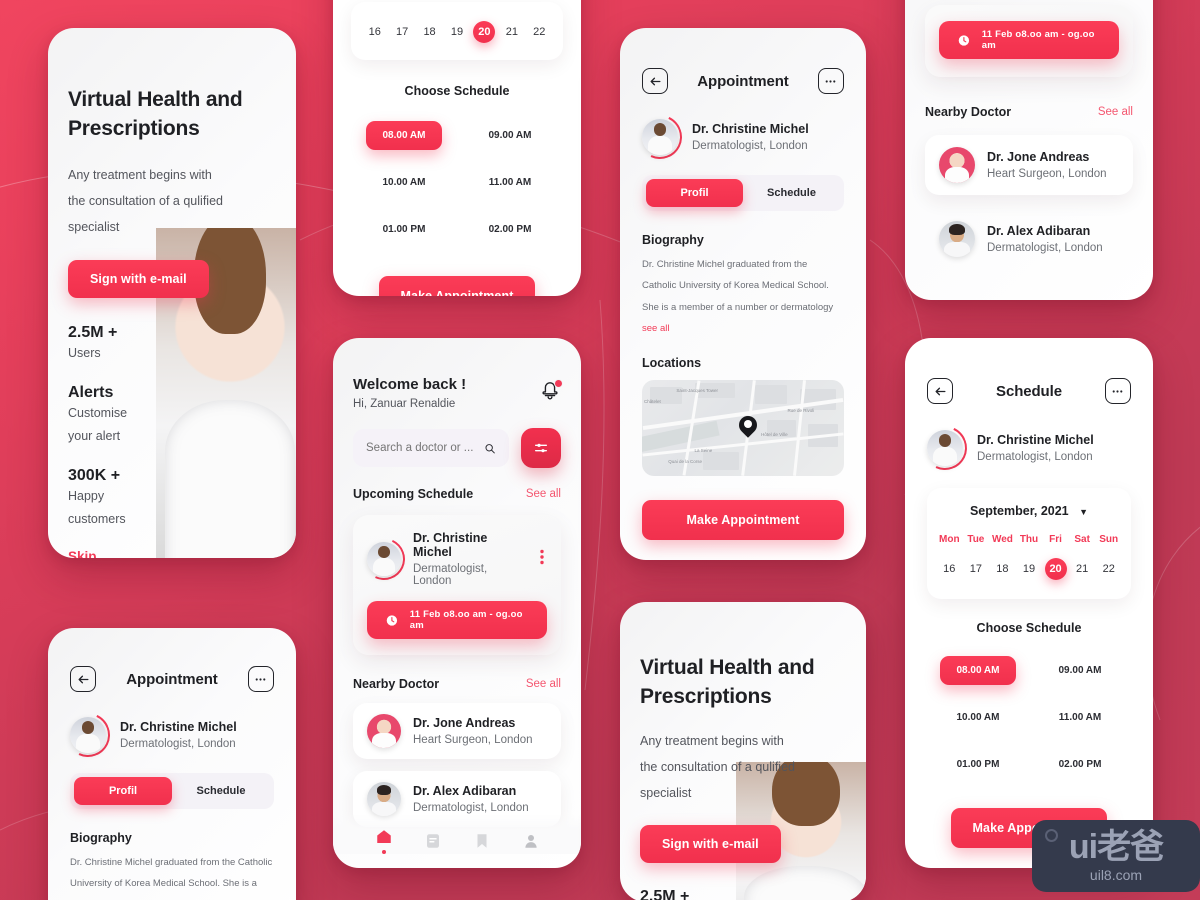 This screenshot has height=900, width=1200. I want to click on upcoming-see-all-link: See all, so click(543, 494).